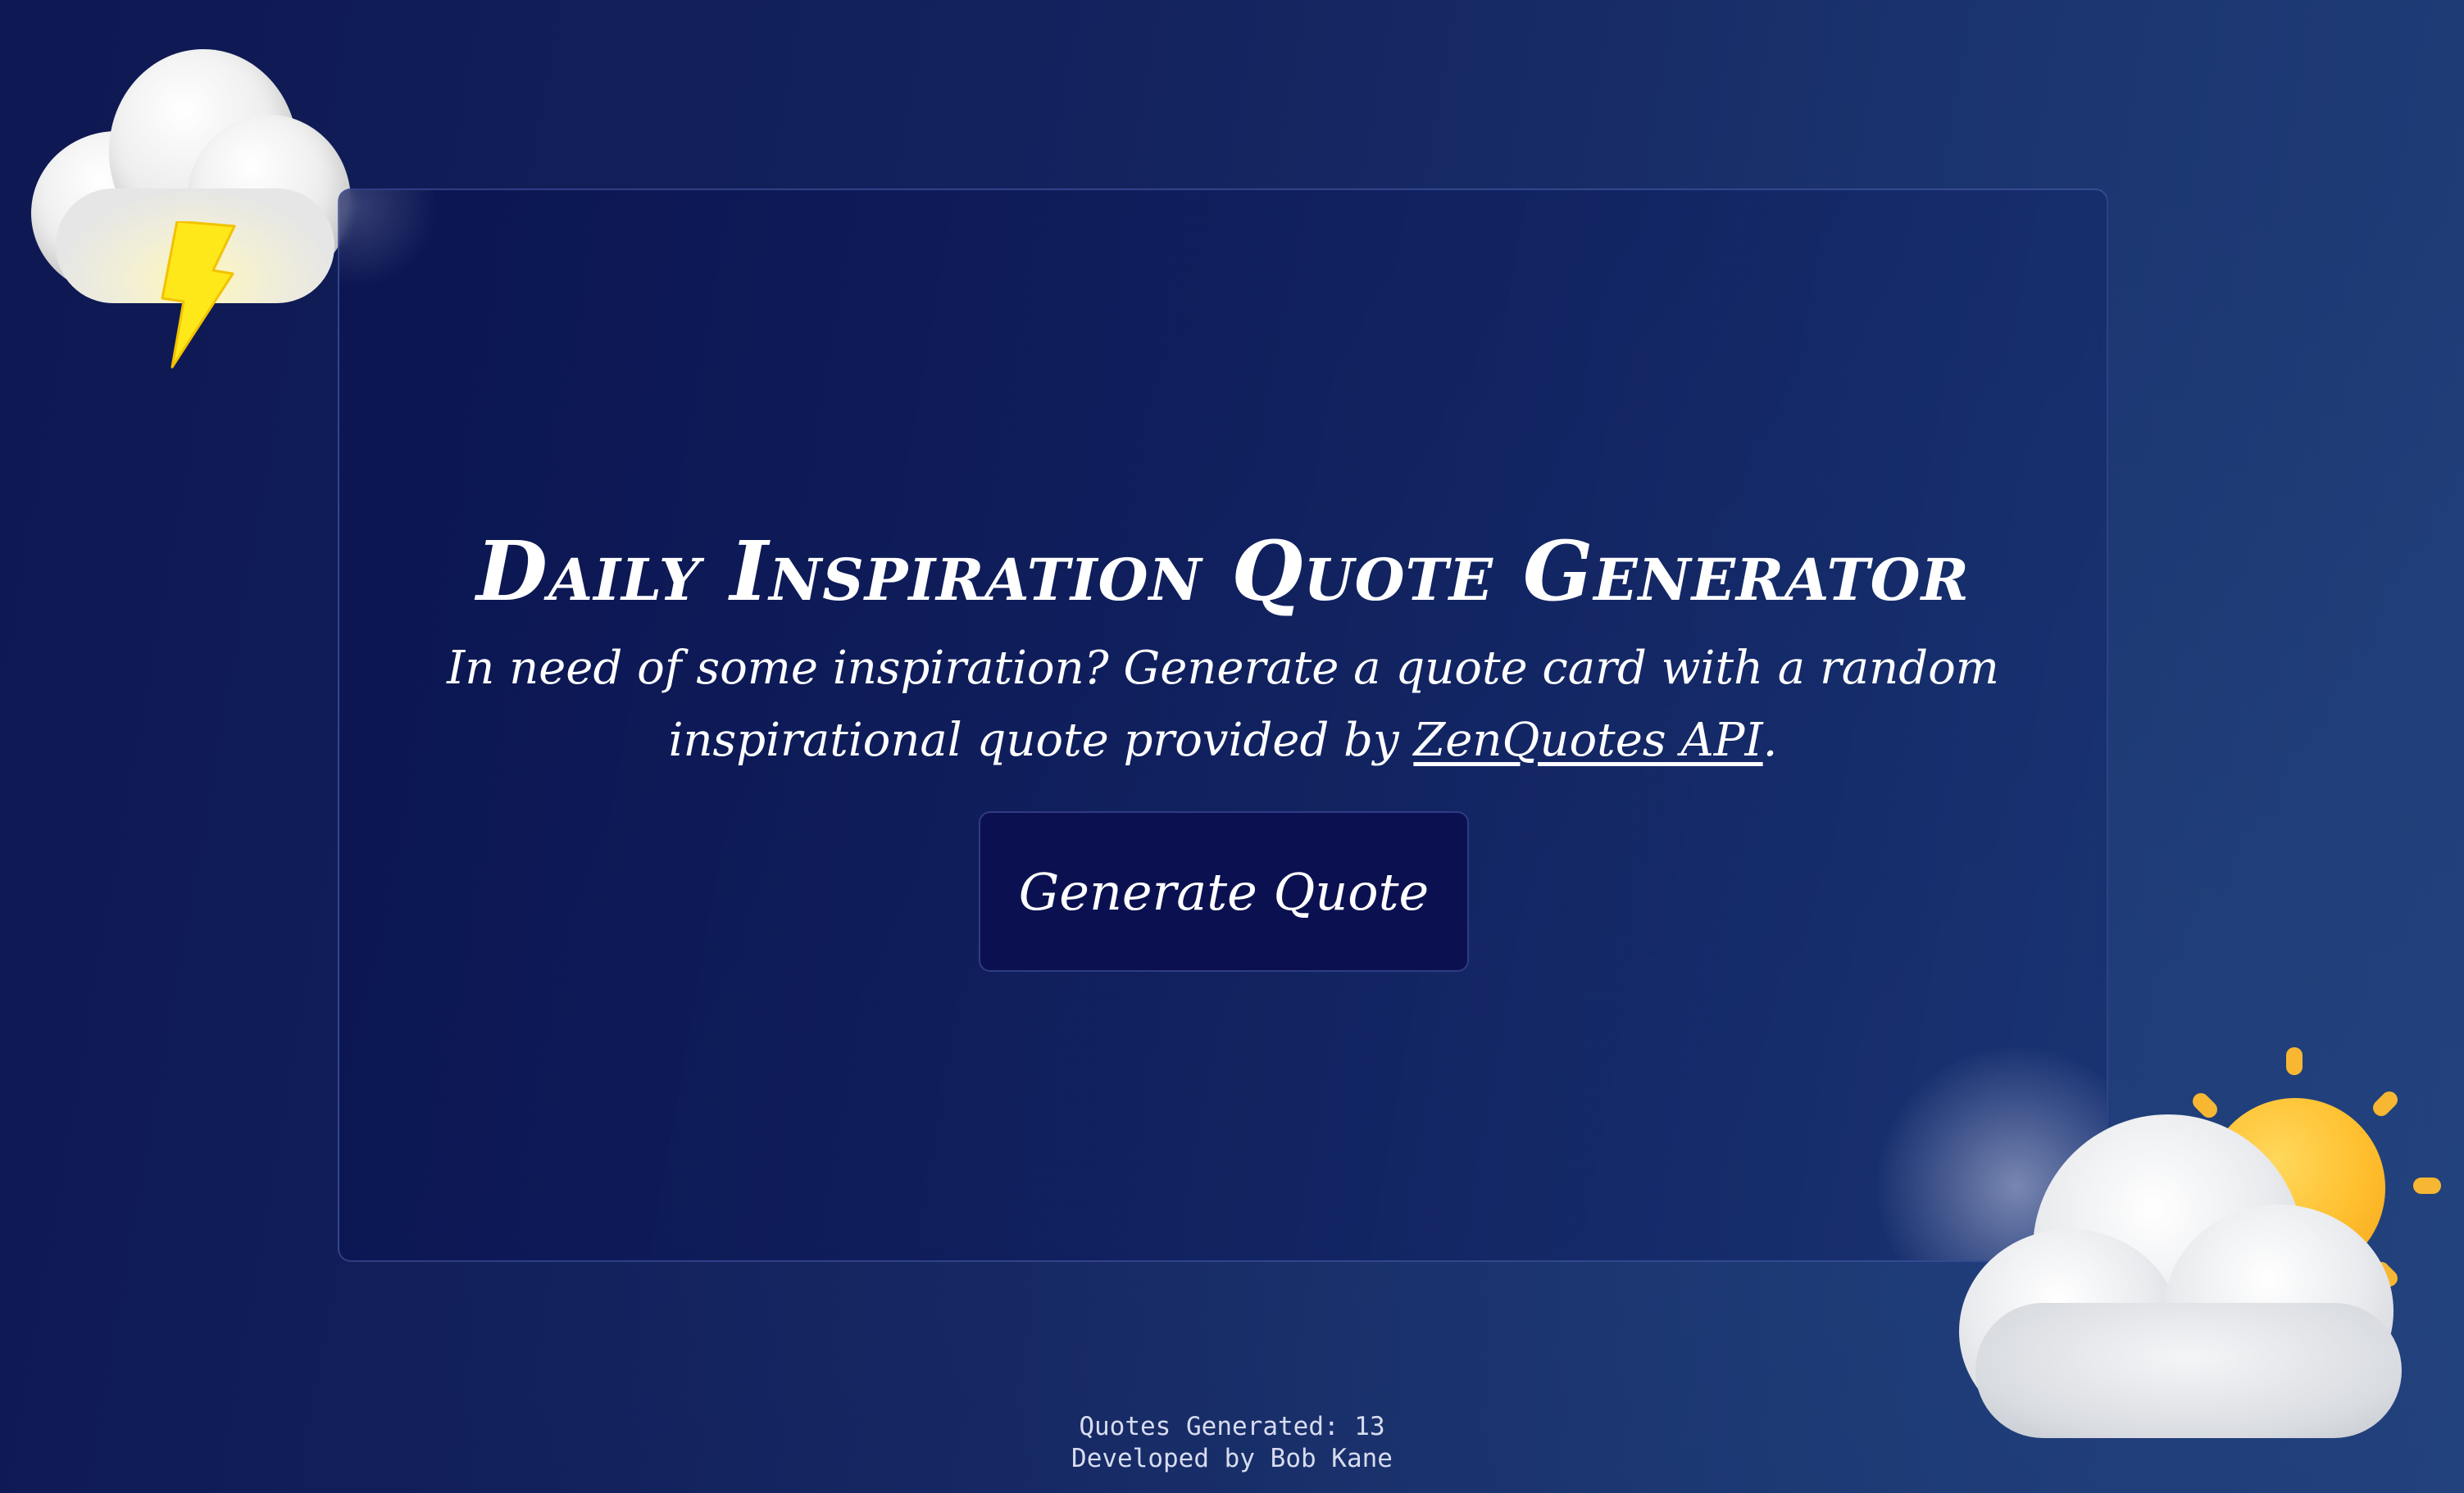 The height and width of the screenshot is (1493, 2464). What do you see at coordinates (1223, 571) in the screenshot?
I see `page-title: Daily Inspiration Quote Generator` at bounding box center [1223, 571].